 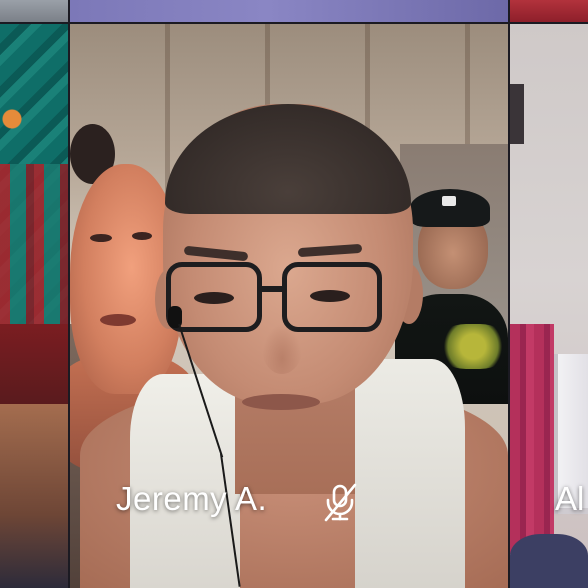 I want to click on shirt-print, so click(x=473, y=346).